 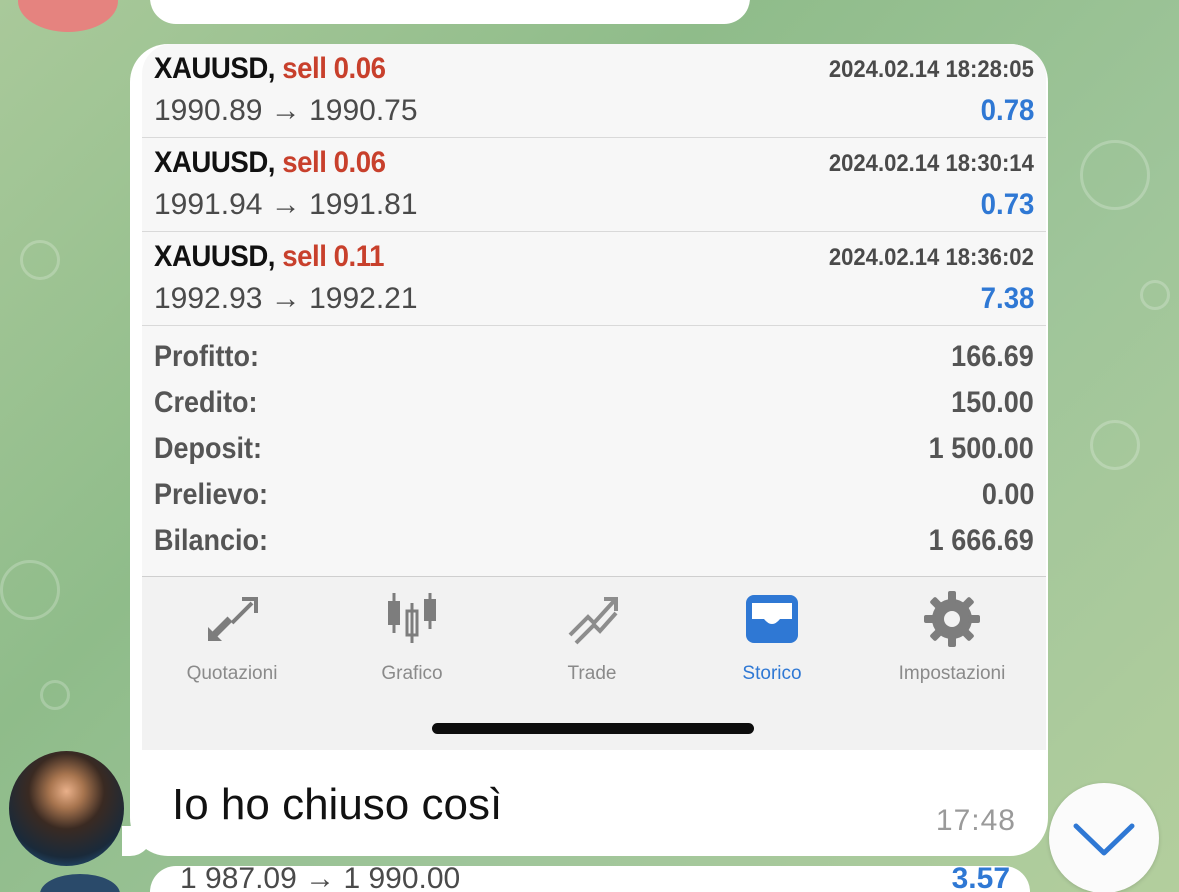 What do you see at coordinates (211, 540) in the screenshot?
I see `summary-label: Bilancio:` at bounding box center [211, 540].